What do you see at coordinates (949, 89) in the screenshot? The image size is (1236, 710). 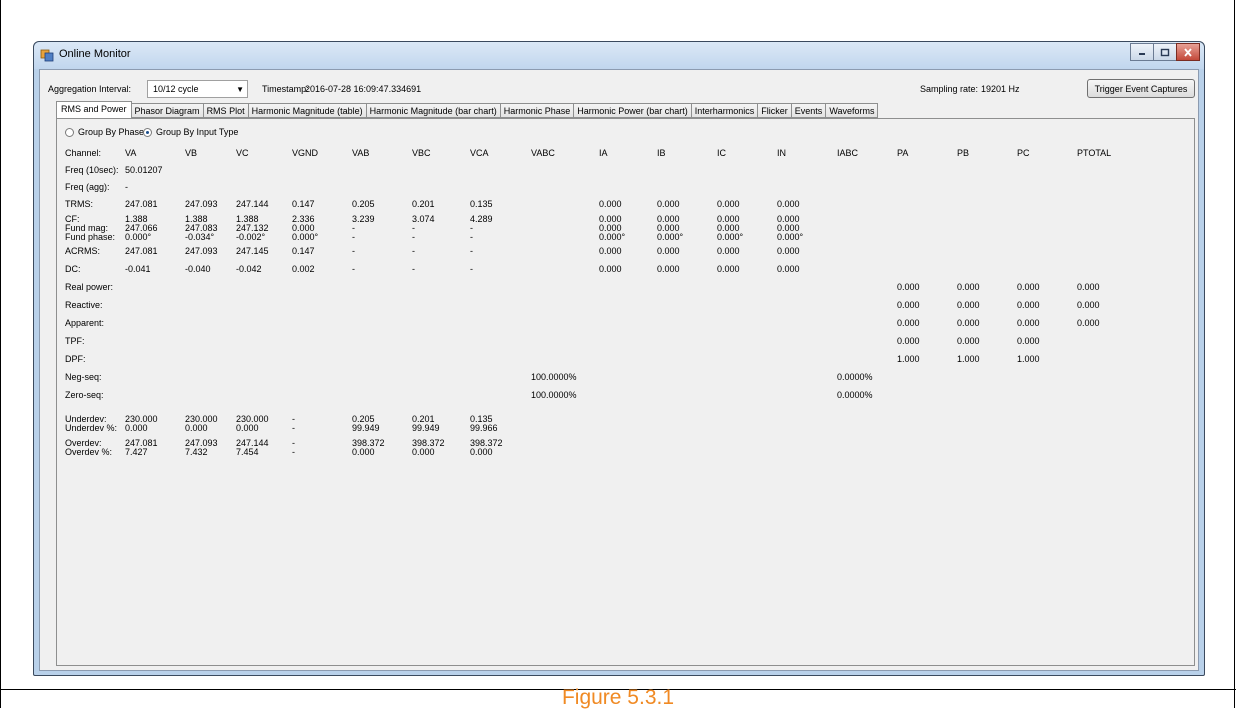 I see `sampling-rate-label: Sampling rate:` at bounding box center [949, 89].